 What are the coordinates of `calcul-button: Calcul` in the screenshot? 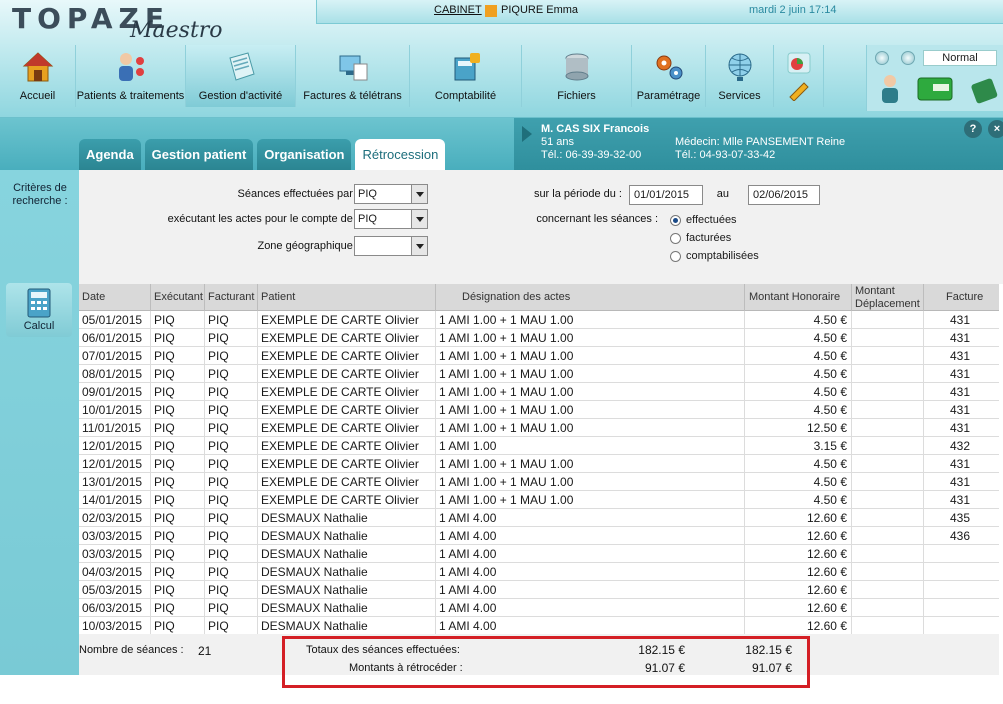 It's located at (39, 310).